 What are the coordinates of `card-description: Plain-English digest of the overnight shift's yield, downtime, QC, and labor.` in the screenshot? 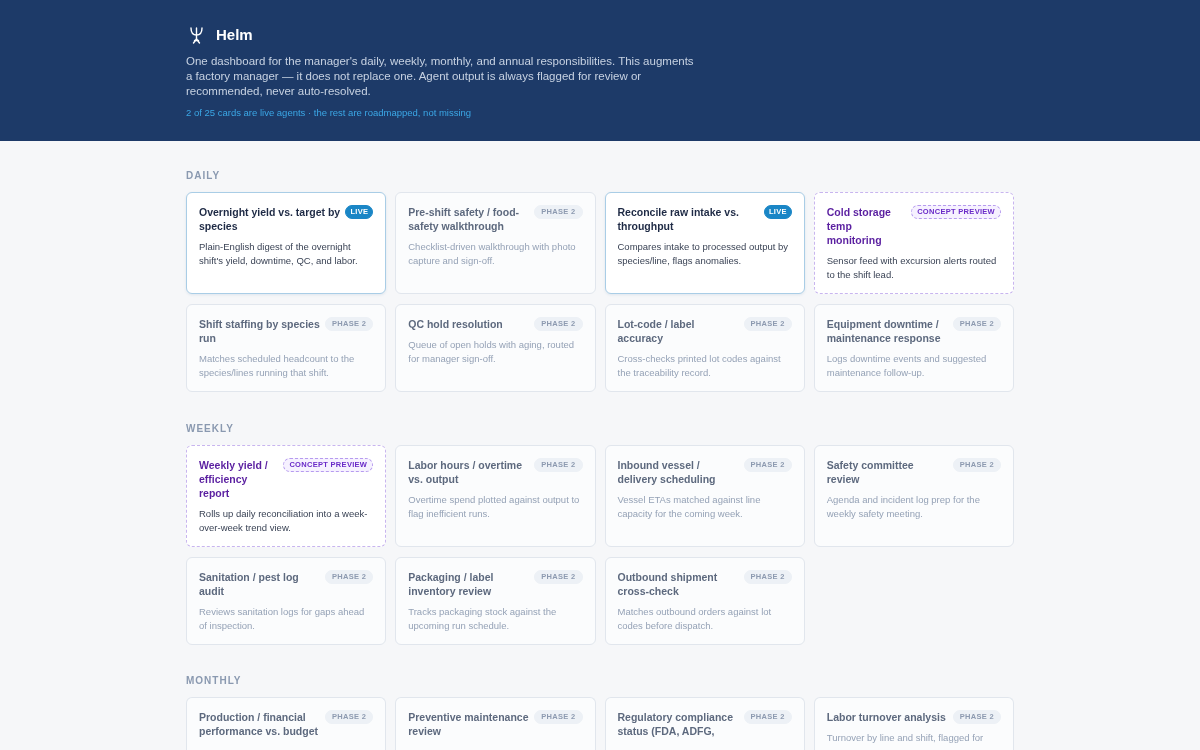 It's located at (279, 254).